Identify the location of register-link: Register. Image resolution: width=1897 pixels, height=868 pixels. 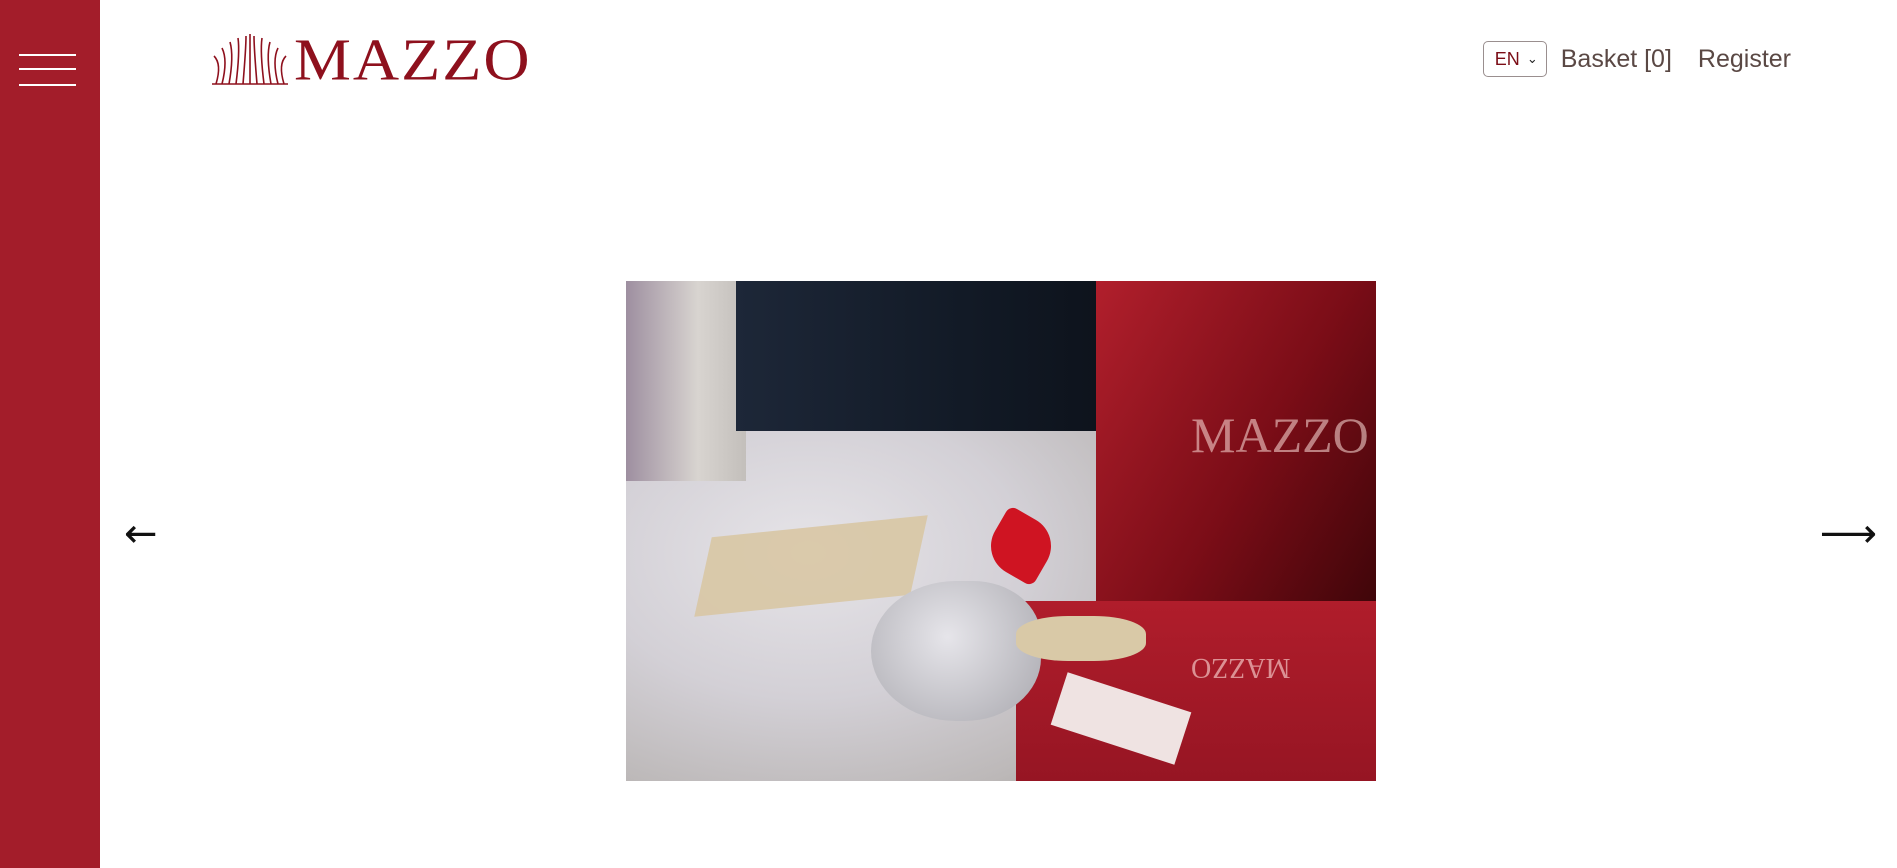
(1744, 59).